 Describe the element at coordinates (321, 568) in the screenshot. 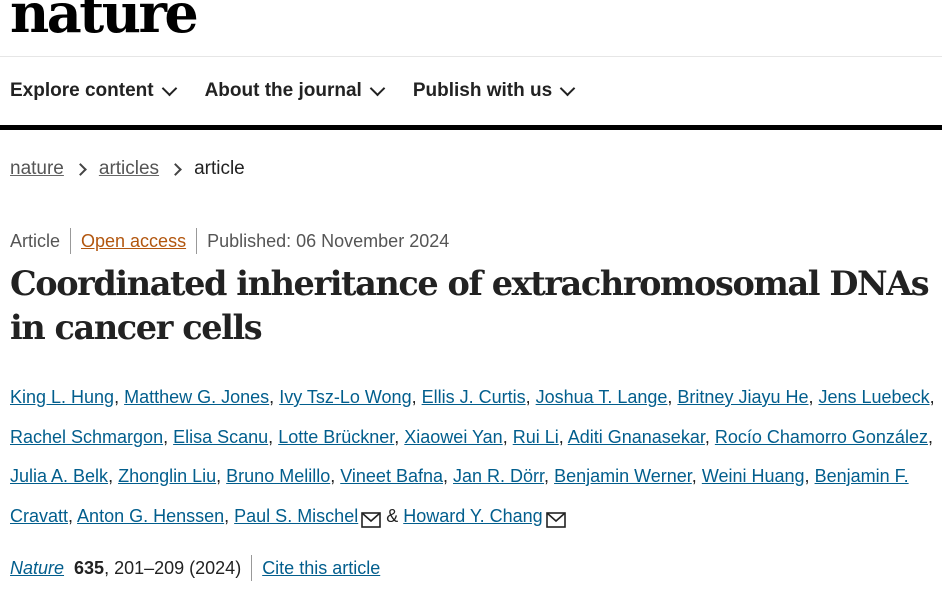

I see `cite-this-article-link: Cite this article` at that location.